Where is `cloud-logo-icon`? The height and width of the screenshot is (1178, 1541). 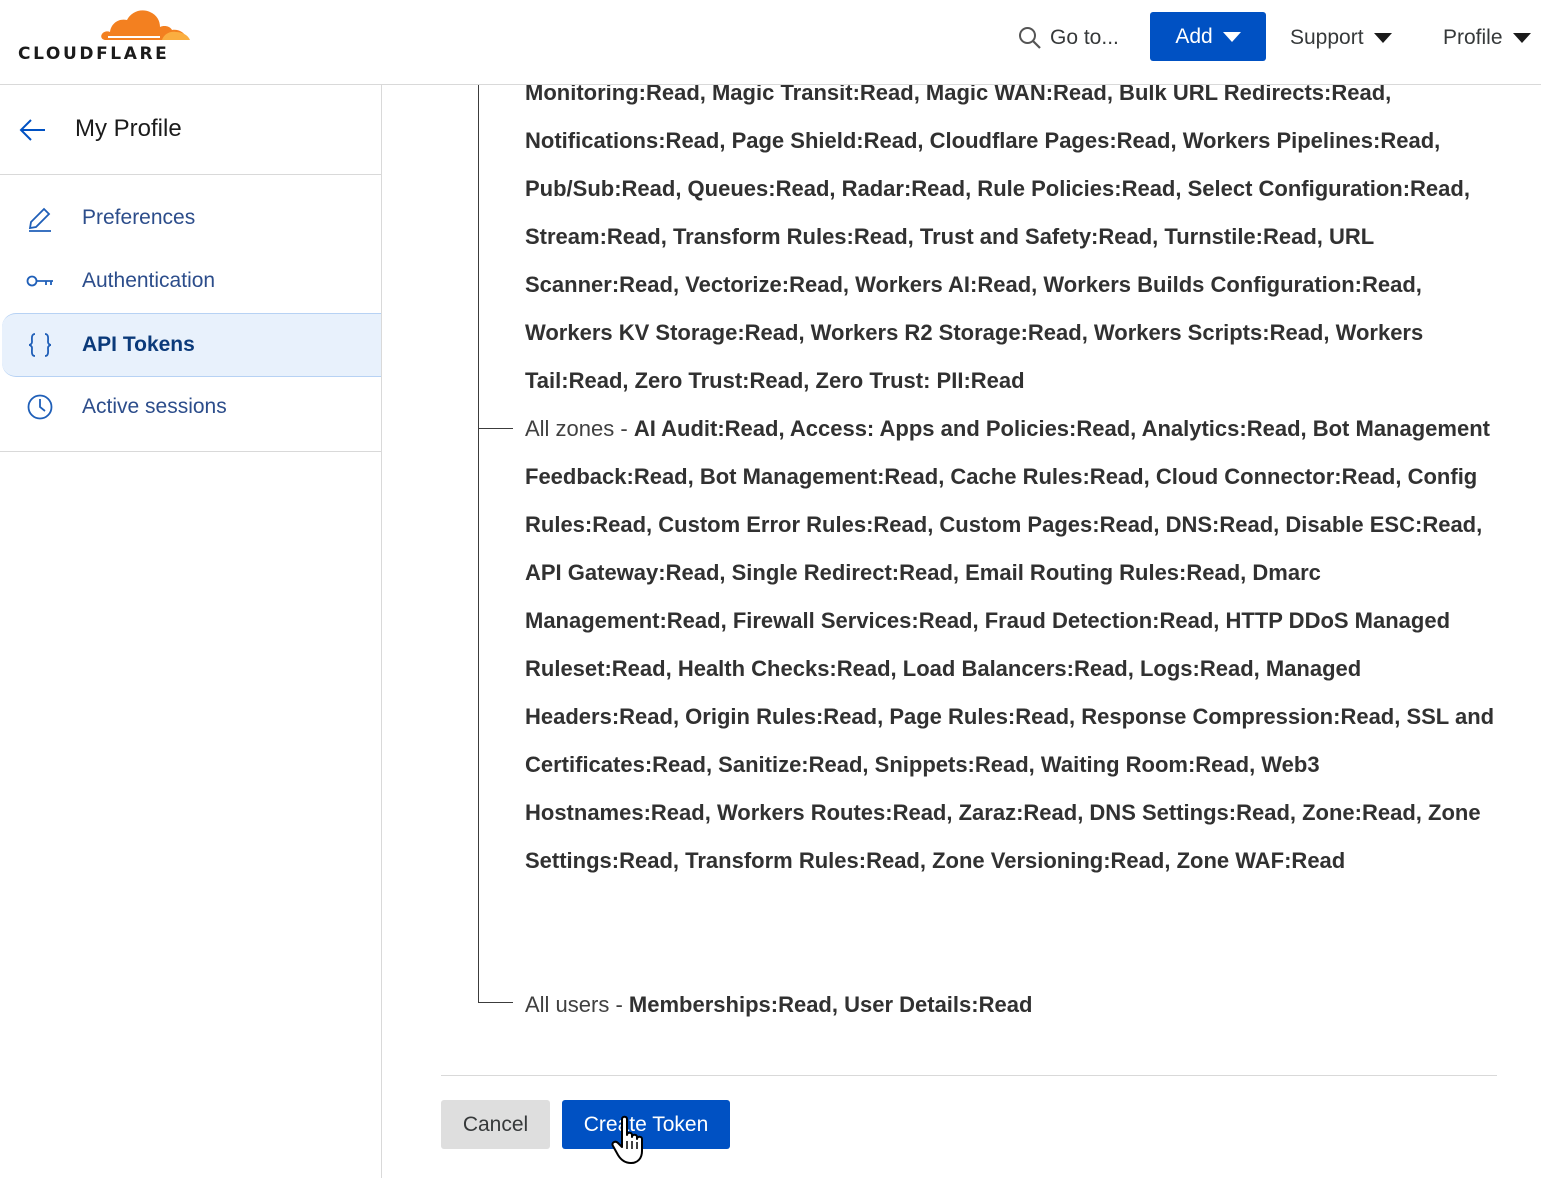
cloud-logo-icon is located at coordinates (145, 25).